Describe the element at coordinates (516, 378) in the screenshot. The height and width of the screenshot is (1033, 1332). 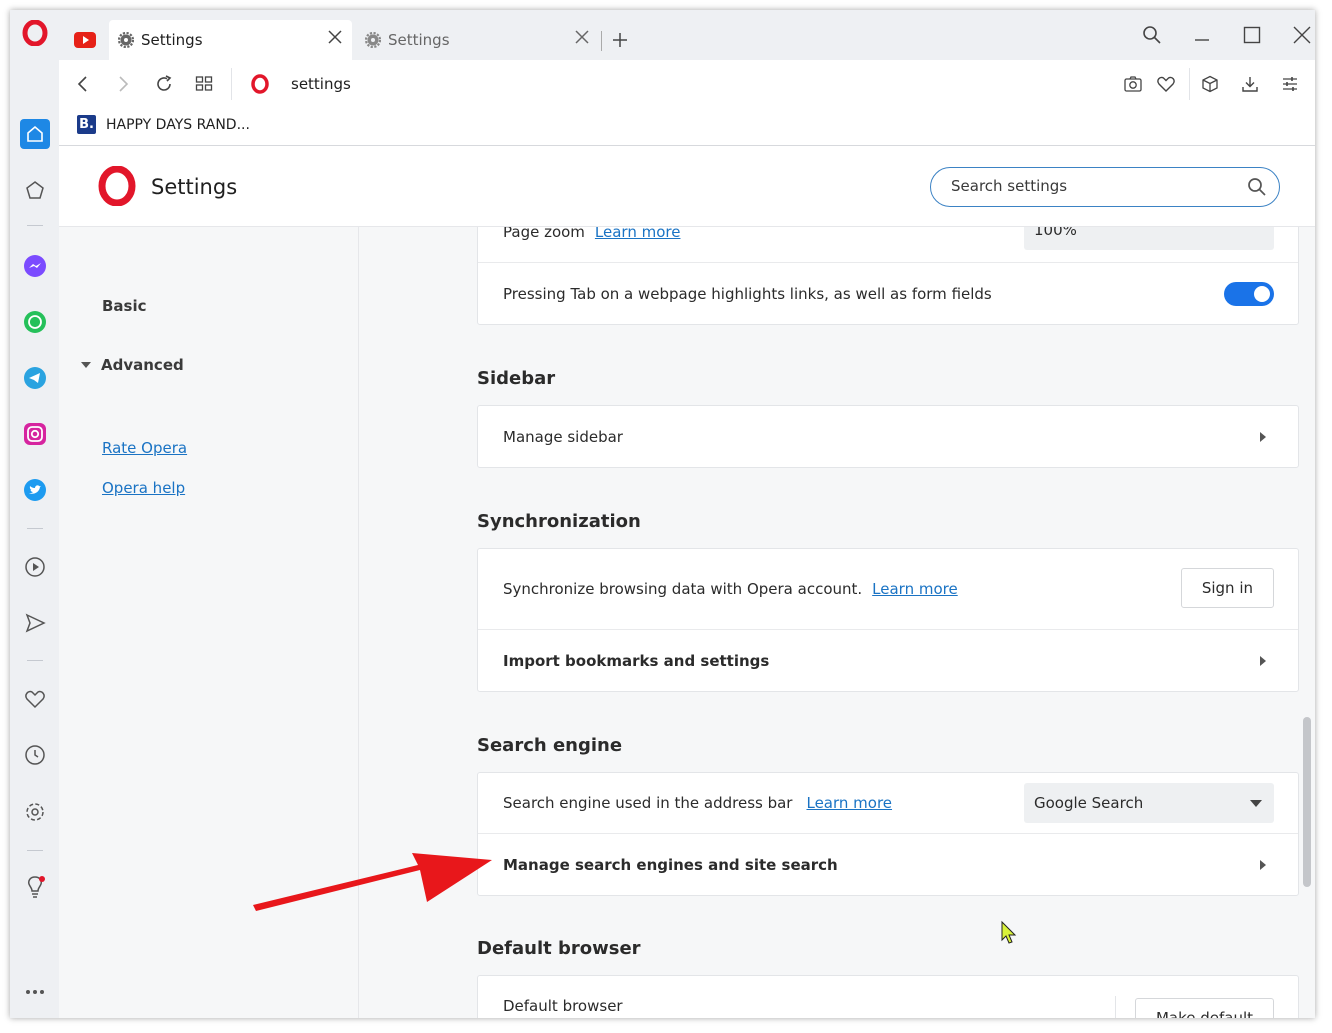
I see `sidebar-section-title: Sidebar` at that location.